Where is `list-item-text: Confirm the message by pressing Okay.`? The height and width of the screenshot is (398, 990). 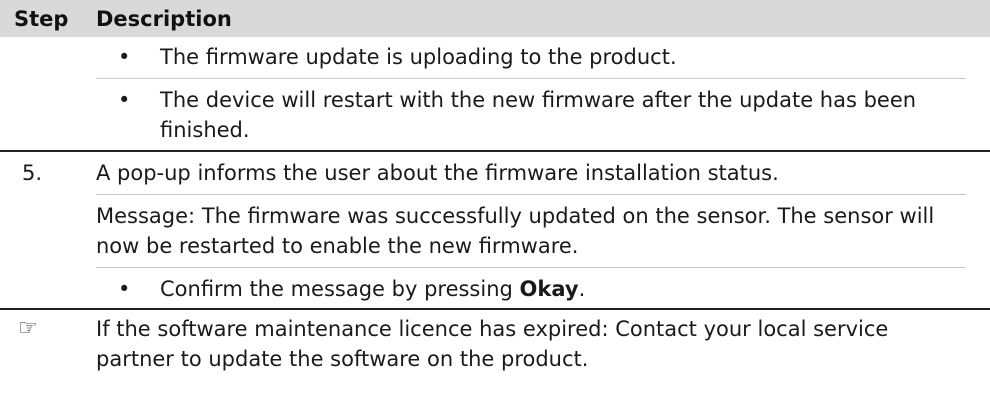
list-item-text: Confirm the message by pressing Okay. is located at coordinates (373, 289).